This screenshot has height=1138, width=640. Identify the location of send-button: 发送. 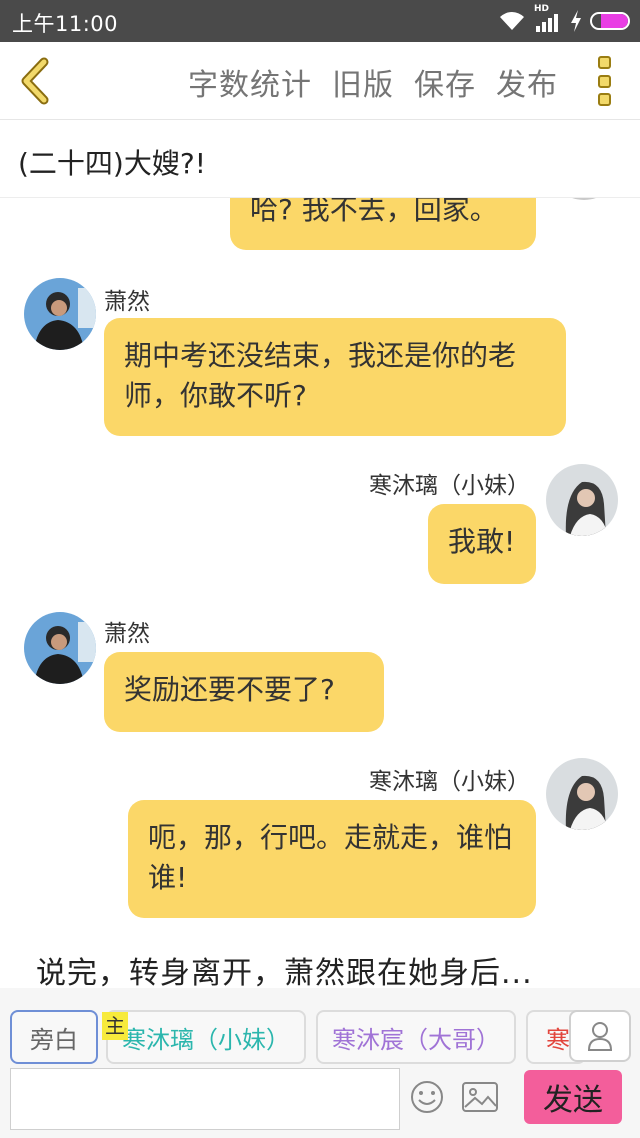
(573, 1097).